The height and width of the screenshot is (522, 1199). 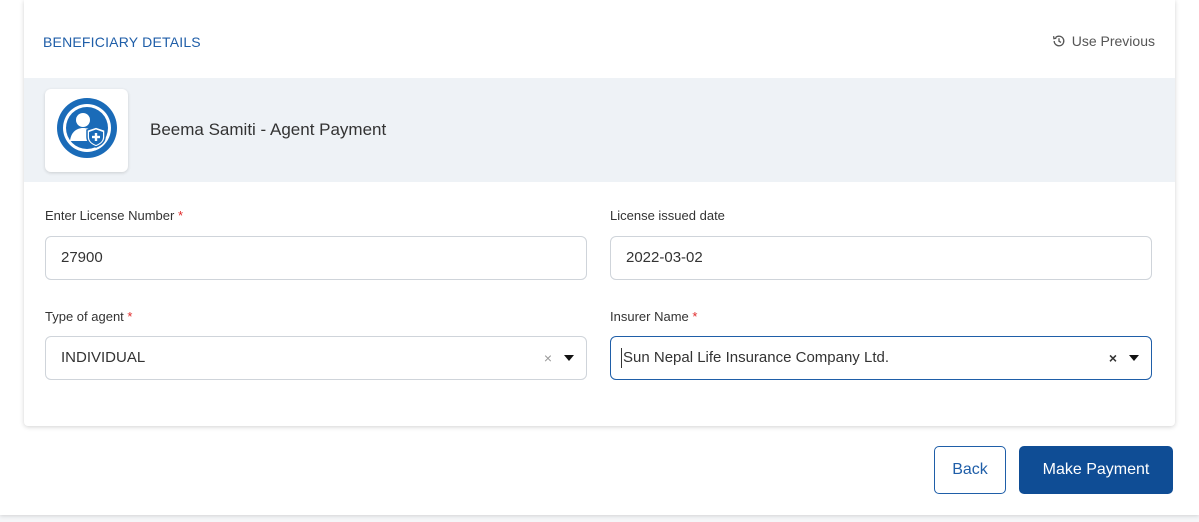 I want to click on insurer-name-value: Sun Nepal Life Insurance Company Ltd., so click(x=756, y=357).